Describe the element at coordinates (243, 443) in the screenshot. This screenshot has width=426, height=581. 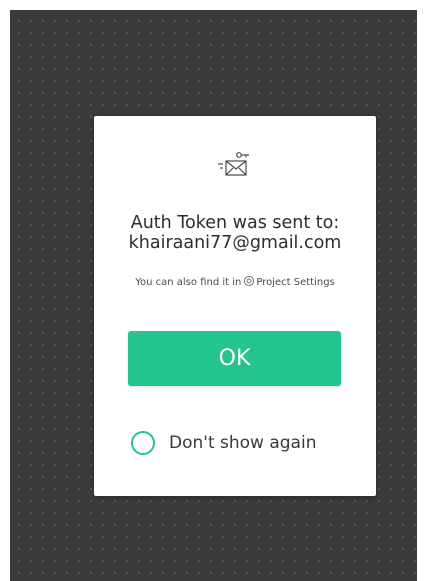
I see `dont-show-again-label: Don't show again` at that location.